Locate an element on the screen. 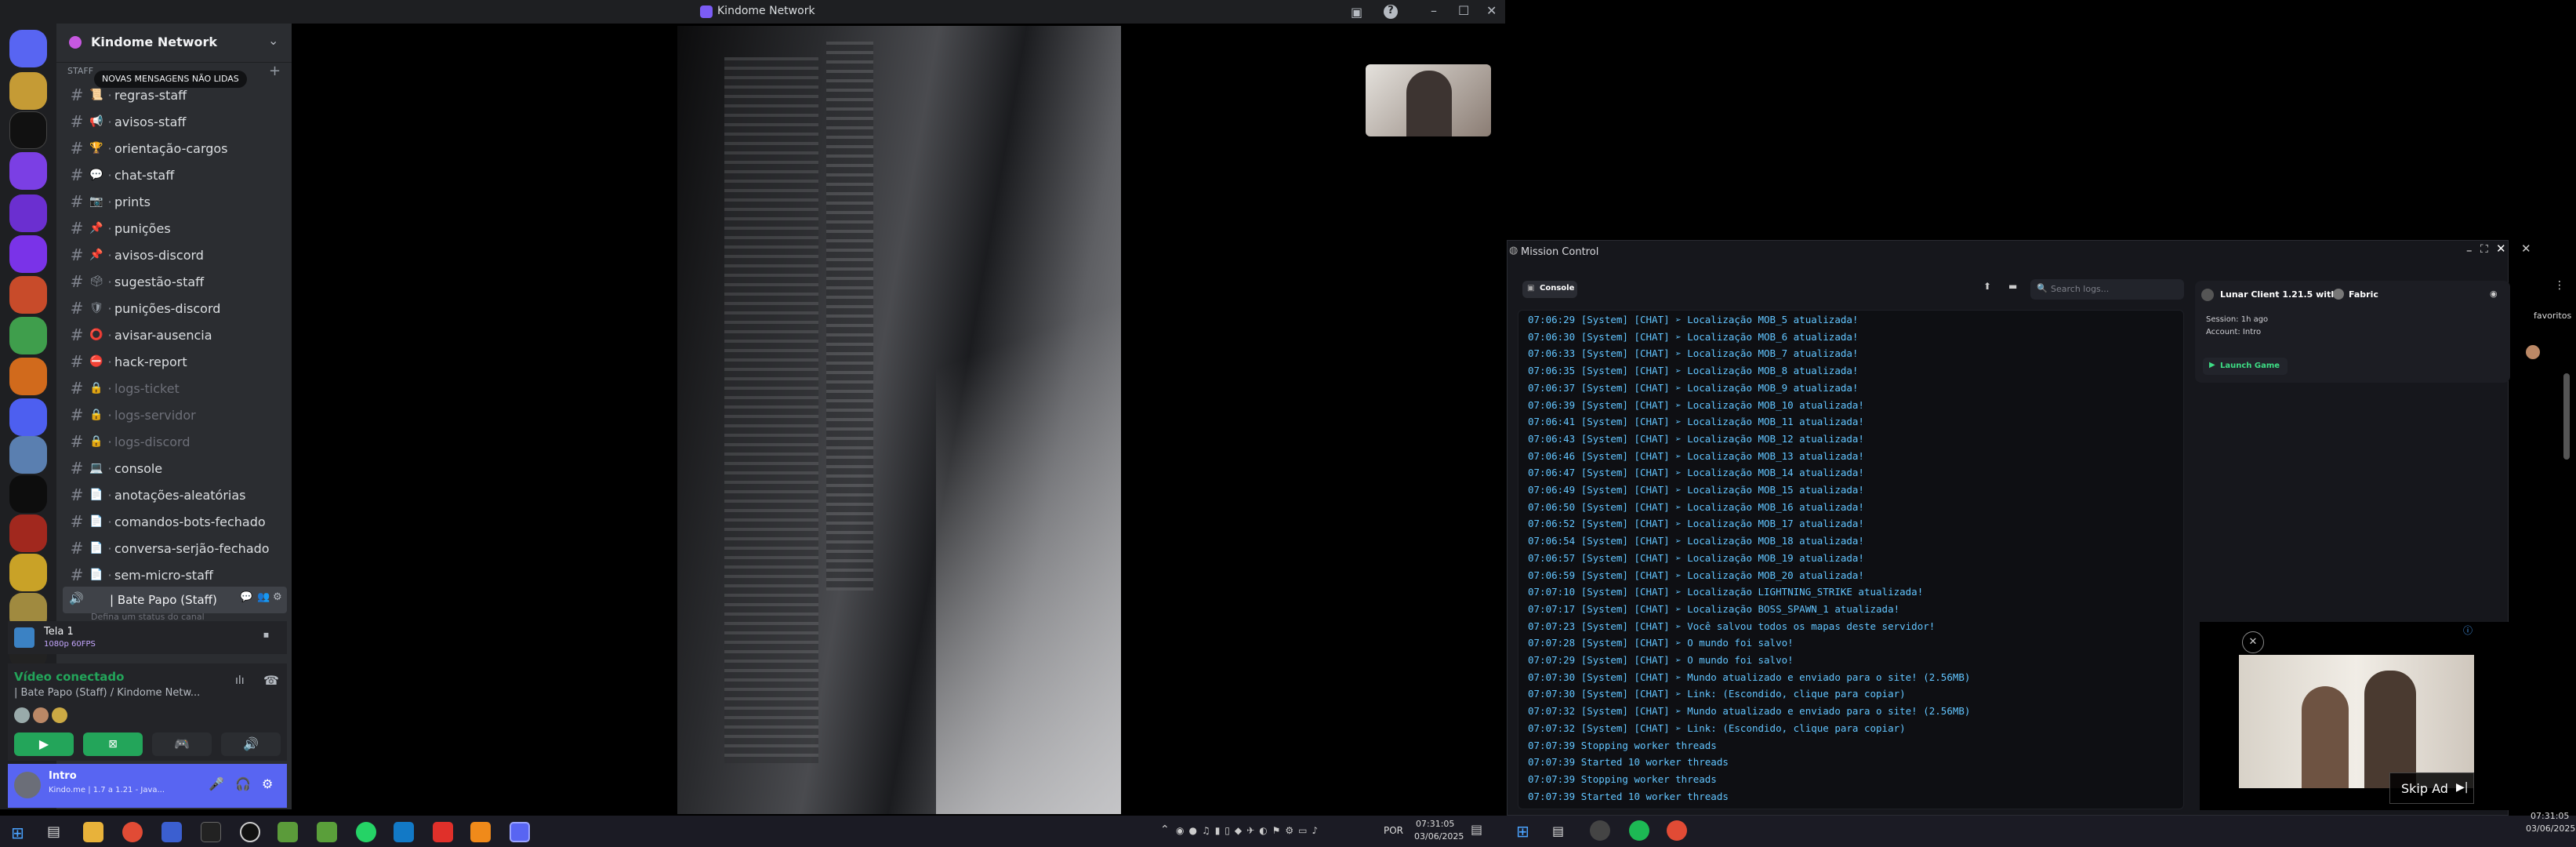 This screenshot has height=847, width=2576. dm-home-icon is located at coordinates (28, 48).